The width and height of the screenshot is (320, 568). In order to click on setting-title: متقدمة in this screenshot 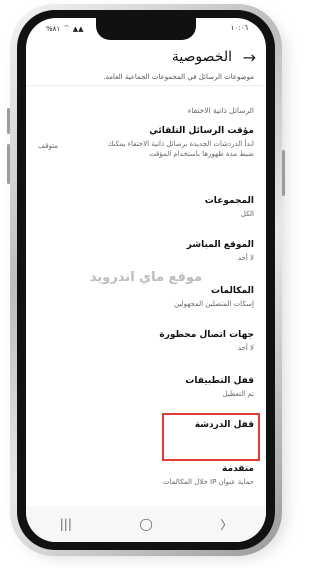, I will do `click(238, 469)`.